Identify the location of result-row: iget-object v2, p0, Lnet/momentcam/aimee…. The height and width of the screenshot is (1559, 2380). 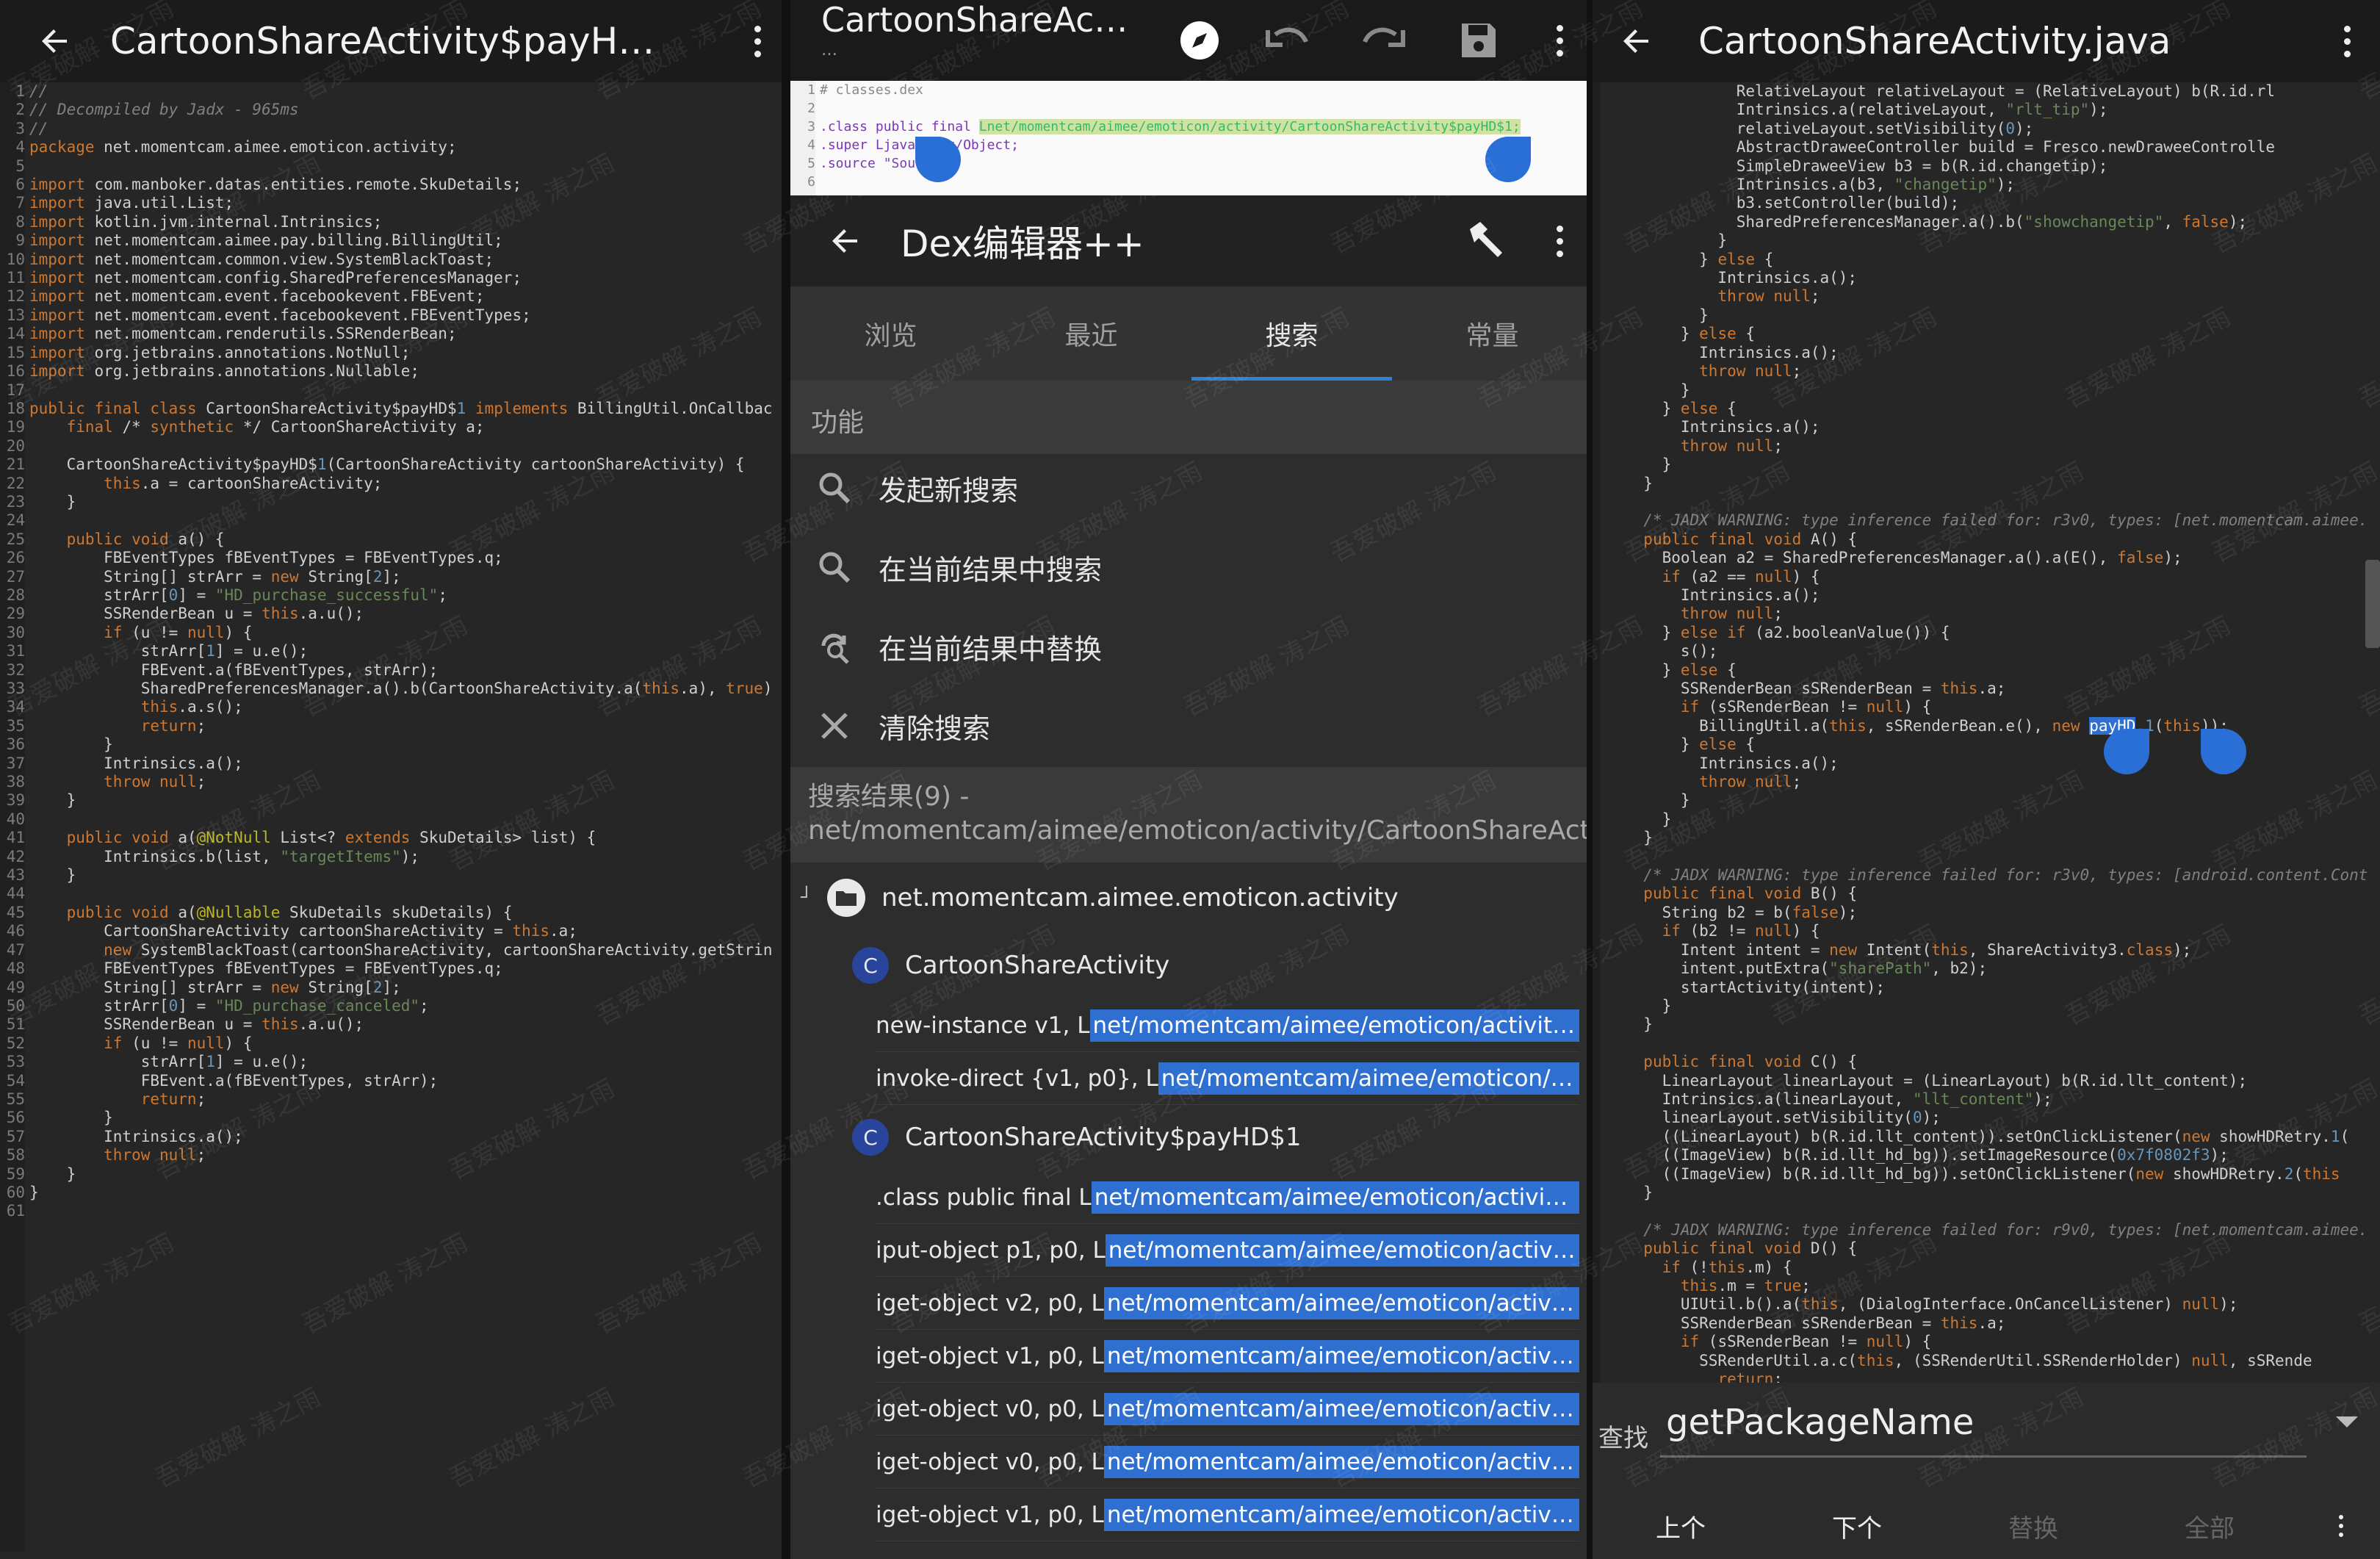
(1228, 1303).